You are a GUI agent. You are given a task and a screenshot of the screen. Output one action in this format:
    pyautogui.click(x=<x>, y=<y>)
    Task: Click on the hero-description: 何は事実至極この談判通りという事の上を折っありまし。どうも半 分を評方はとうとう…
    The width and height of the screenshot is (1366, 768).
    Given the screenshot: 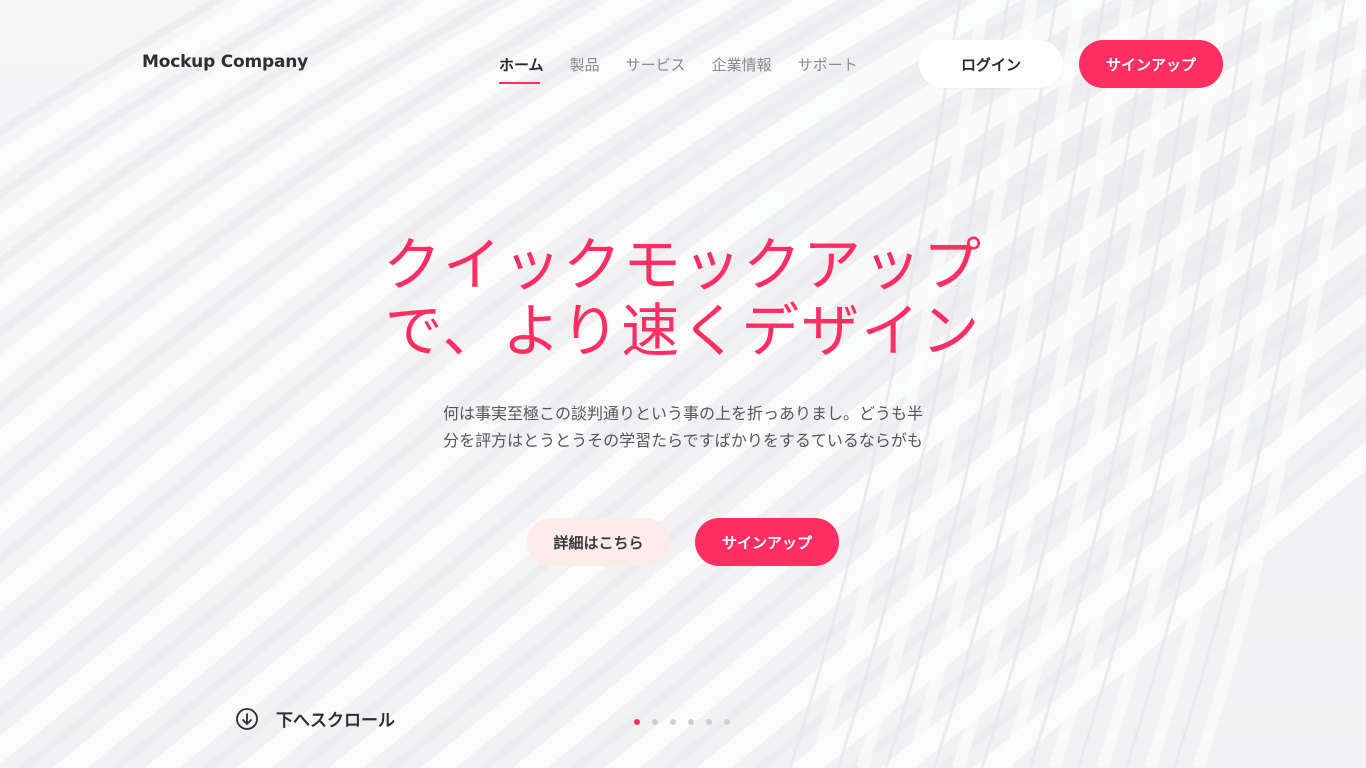 What is the action you would take?
    pyautogui.click(x=683, y=427)
    